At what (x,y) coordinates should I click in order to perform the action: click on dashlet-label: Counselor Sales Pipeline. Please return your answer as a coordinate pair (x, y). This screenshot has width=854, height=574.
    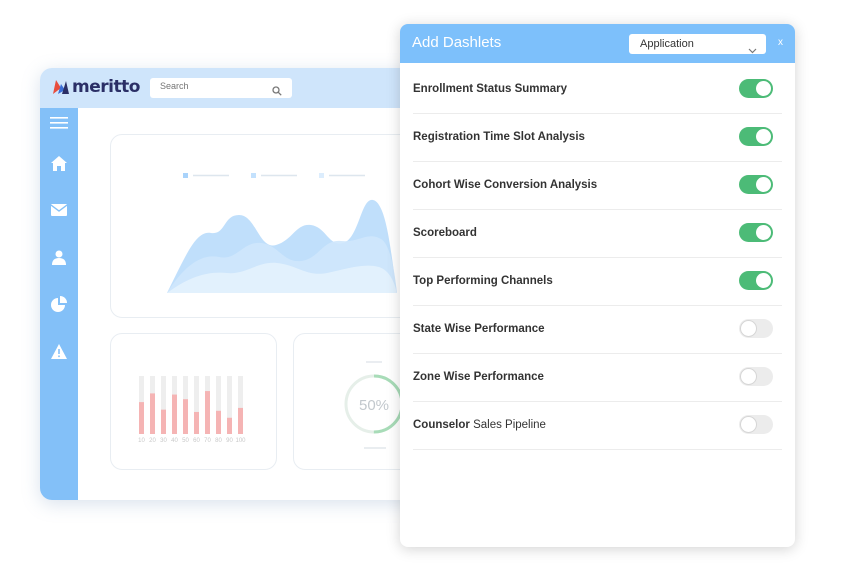
    Looking at the image, I should click on (479, 425).